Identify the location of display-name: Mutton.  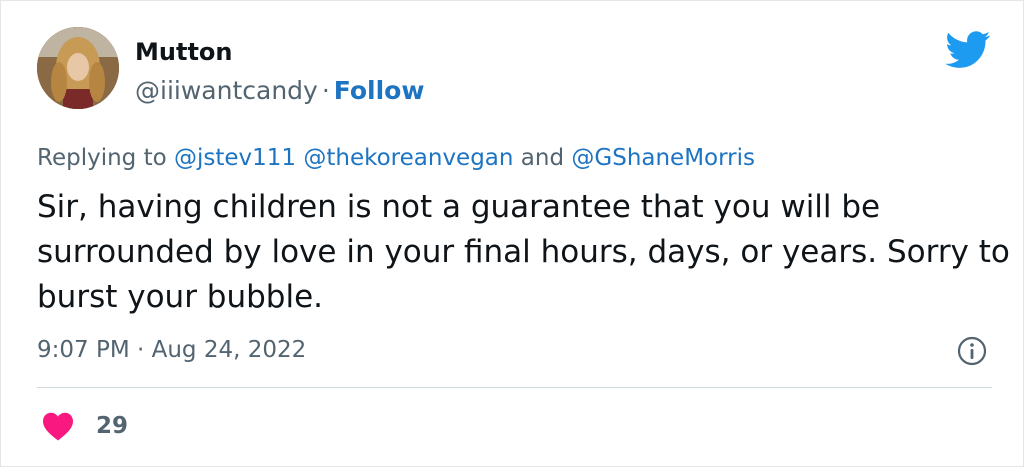
(184, 52).